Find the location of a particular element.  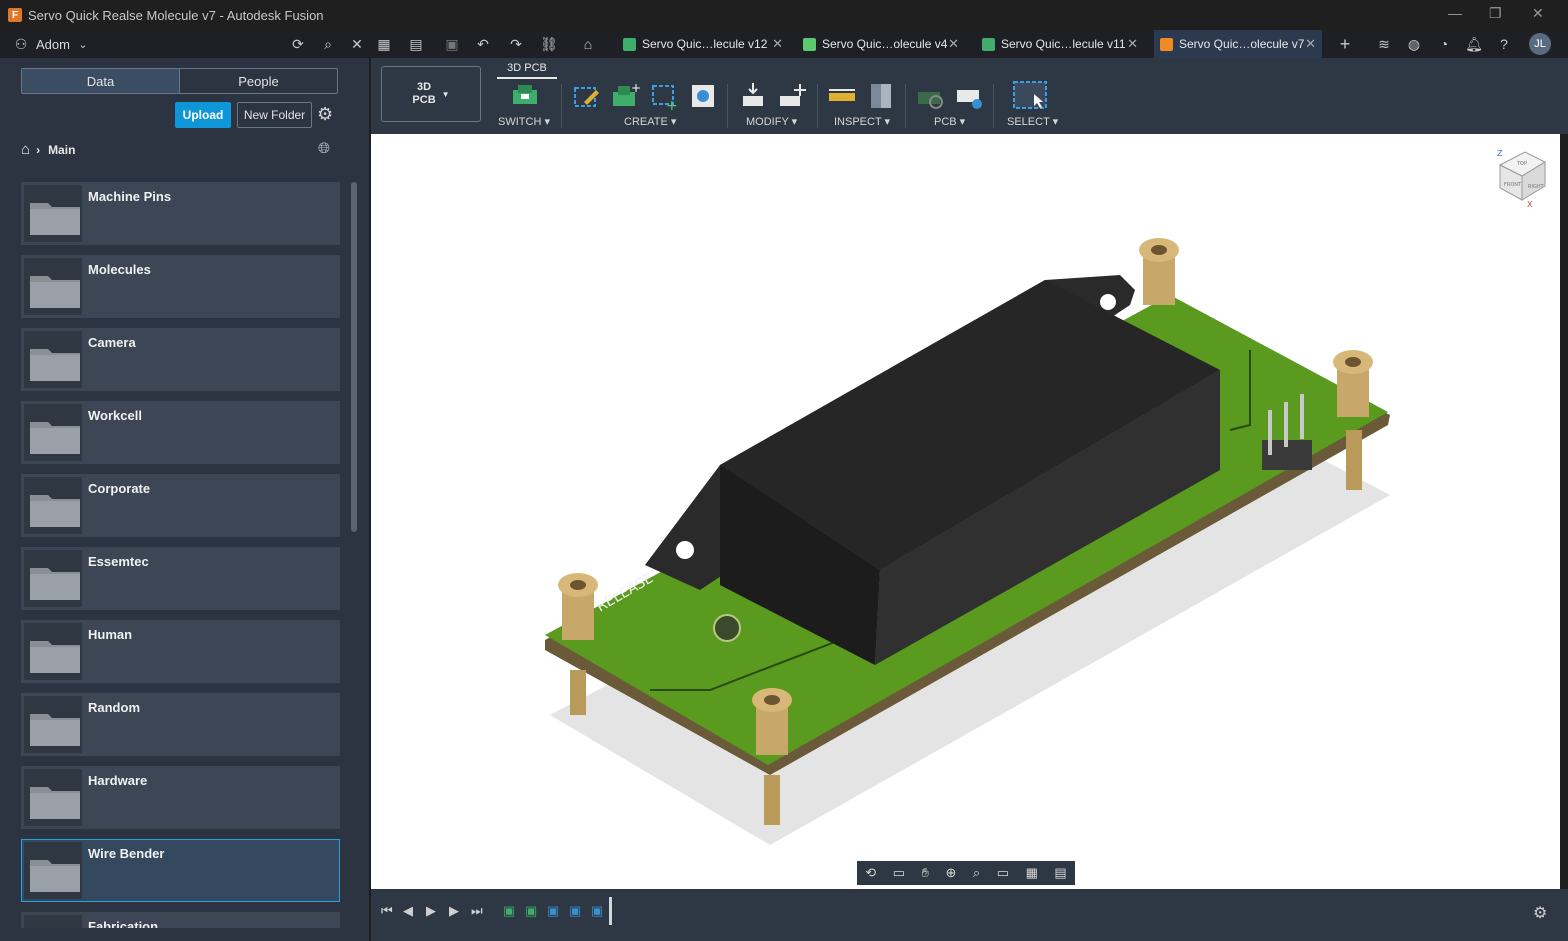

undo-icon: ↶ is located at coordinates (483, 44).